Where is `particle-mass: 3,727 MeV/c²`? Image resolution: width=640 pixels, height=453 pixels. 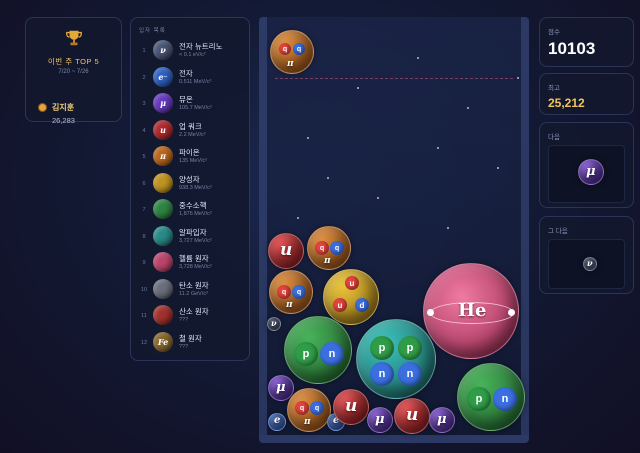
particle-mass: 3,727 MeV/c² is located at coordinates (195, 240).